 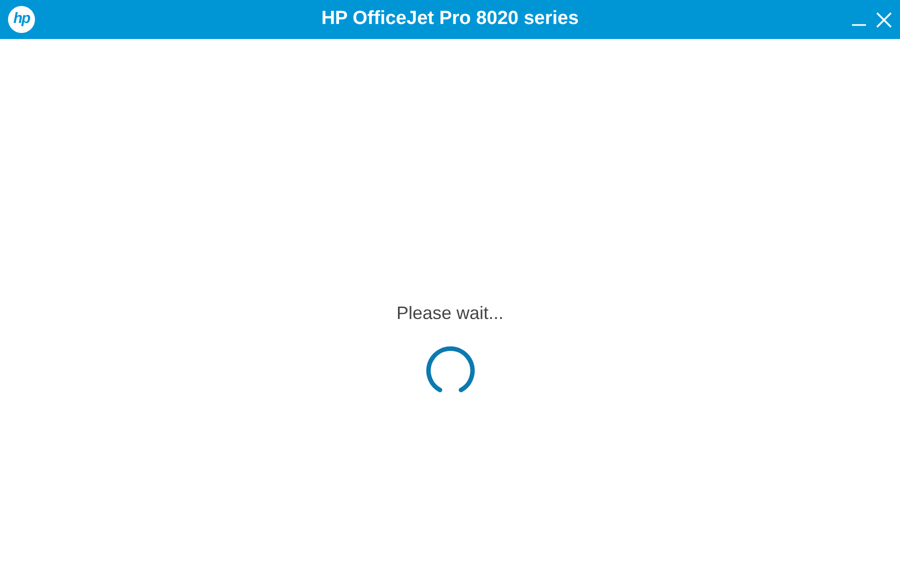 I want to click on window-title: HP OfficeJet Pro 8020 series, so click(x=450, y=19).